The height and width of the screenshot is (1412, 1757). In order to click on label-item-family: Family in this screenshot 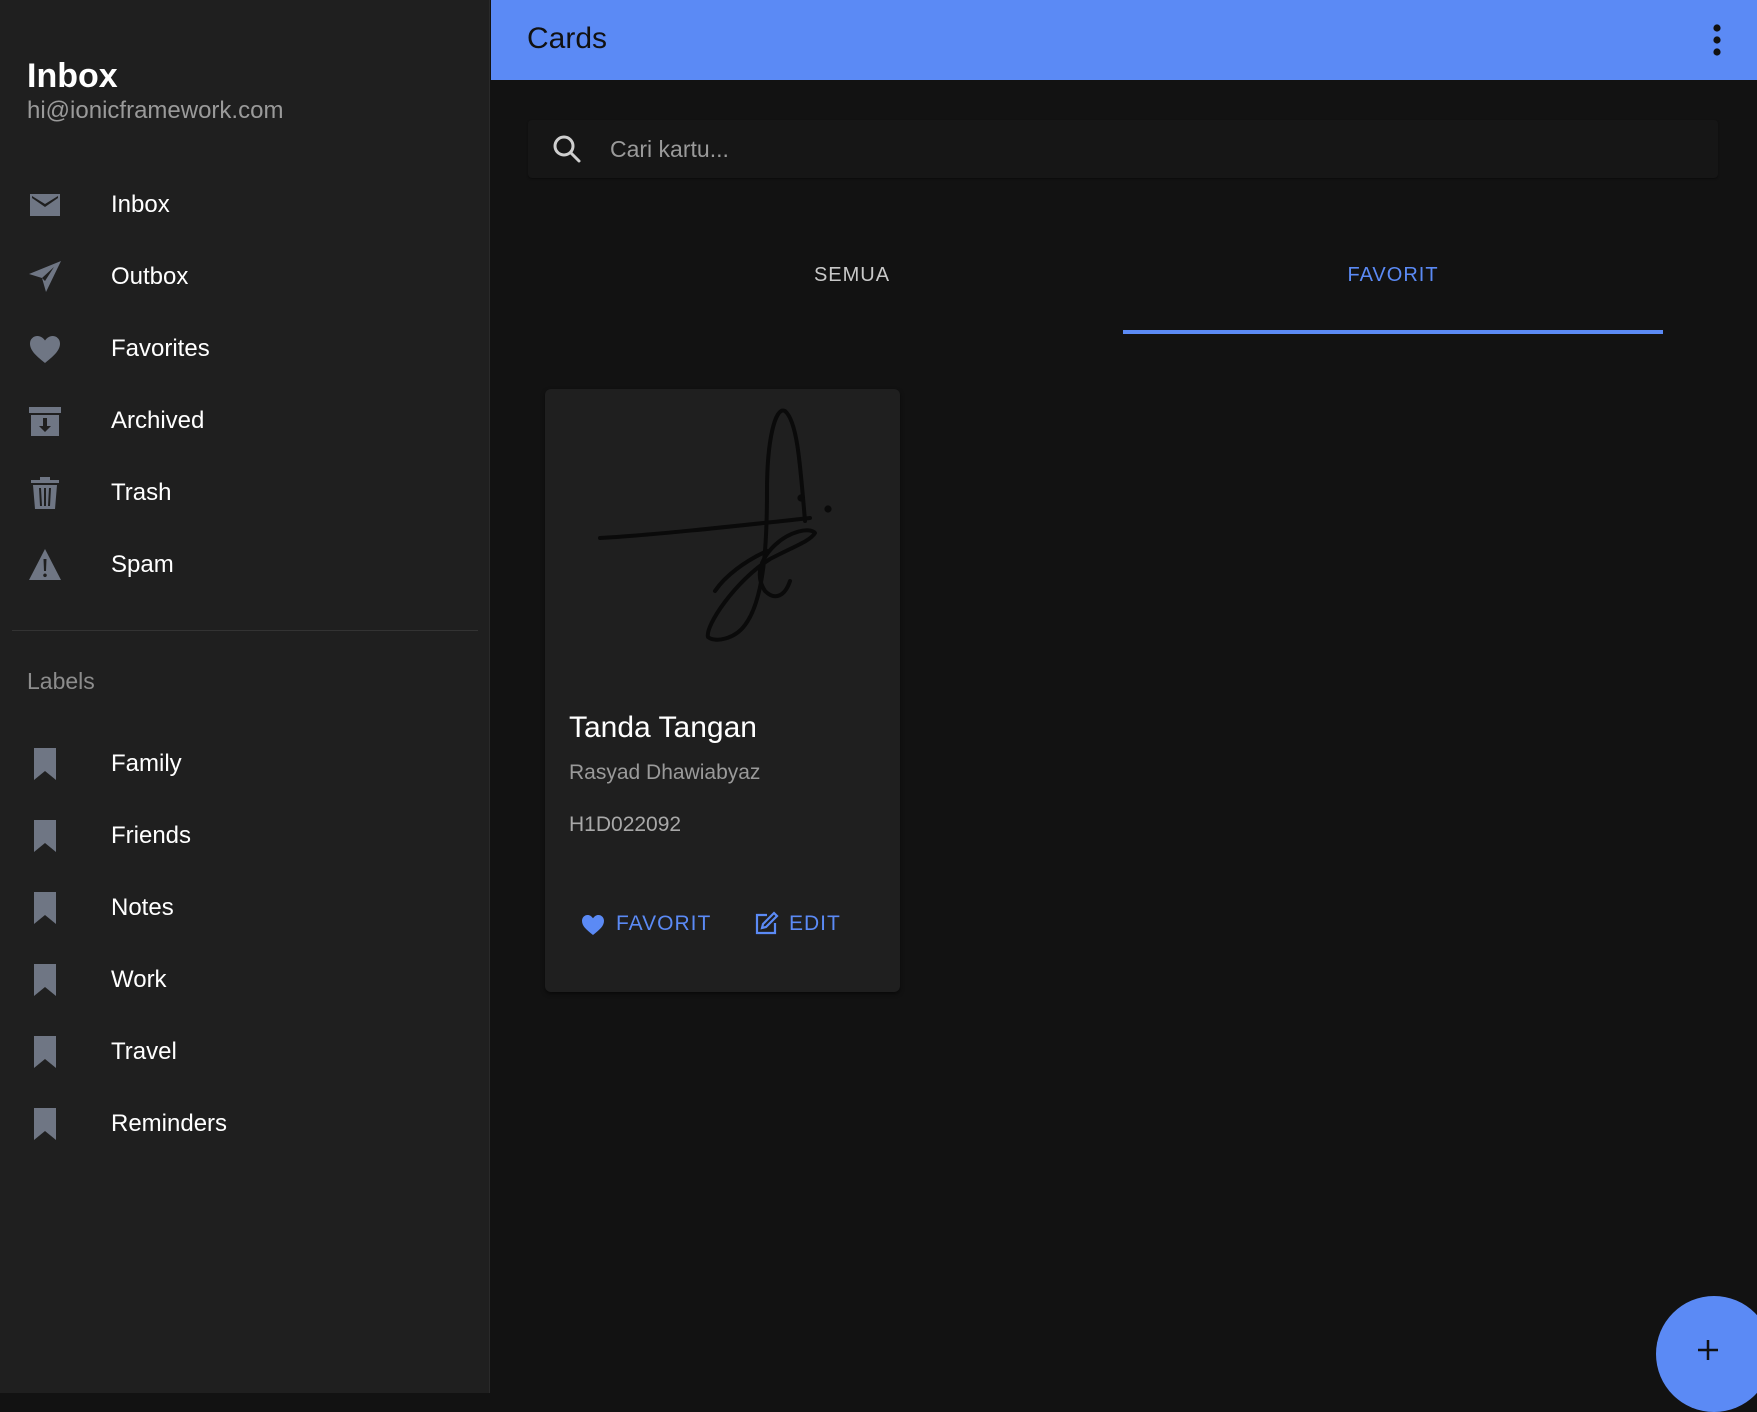, I will do `click(245, 764)`.